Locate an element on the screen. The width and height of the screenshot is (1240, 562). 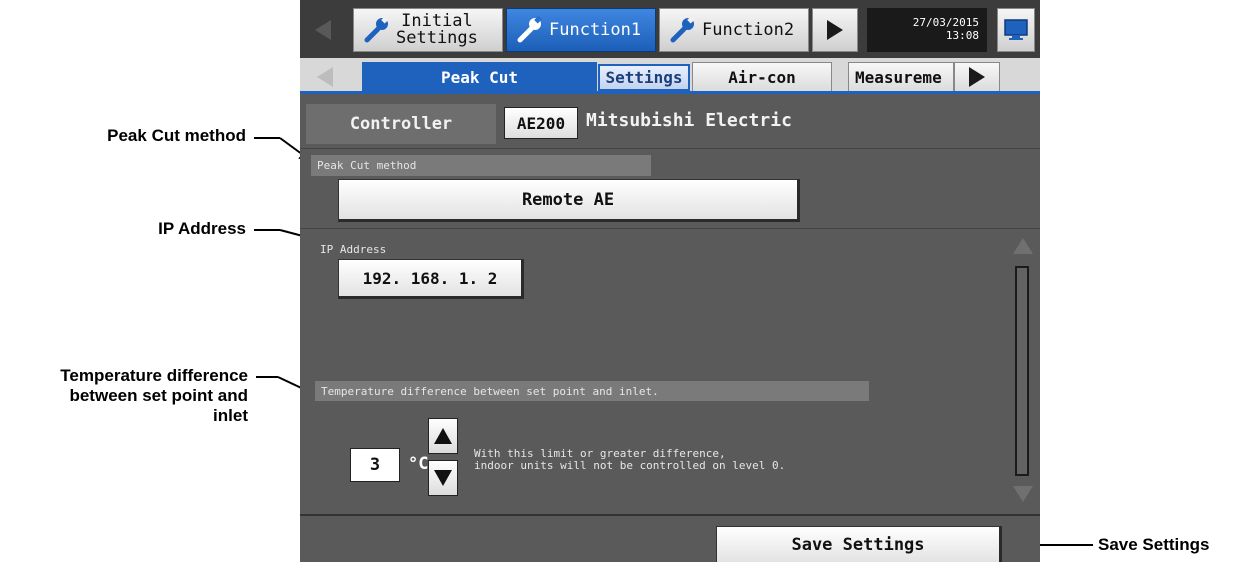
tab-initial-settings: Initial Settings is located at coordinates (428, 30).